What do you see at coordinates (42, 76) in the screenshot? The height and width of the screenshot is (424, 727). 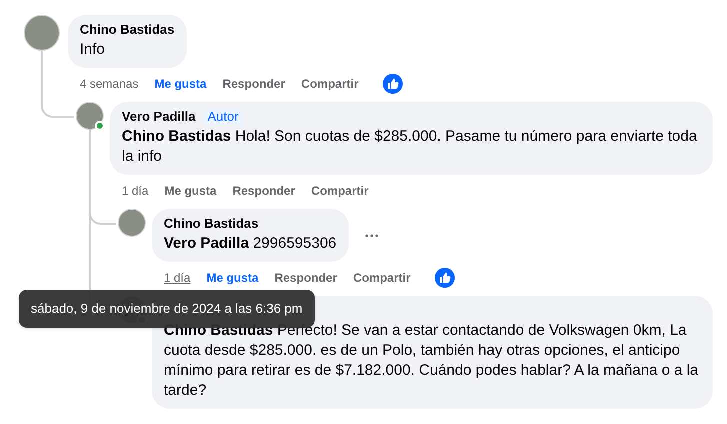 I see `thread-line` at bounding box center [42, 76].